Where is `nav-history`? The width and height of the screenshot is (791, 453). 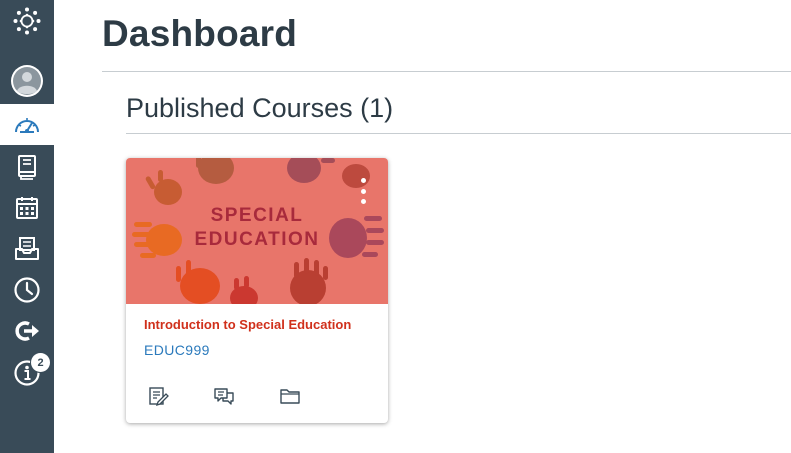
nav-history is located at coordinates (27, 289).